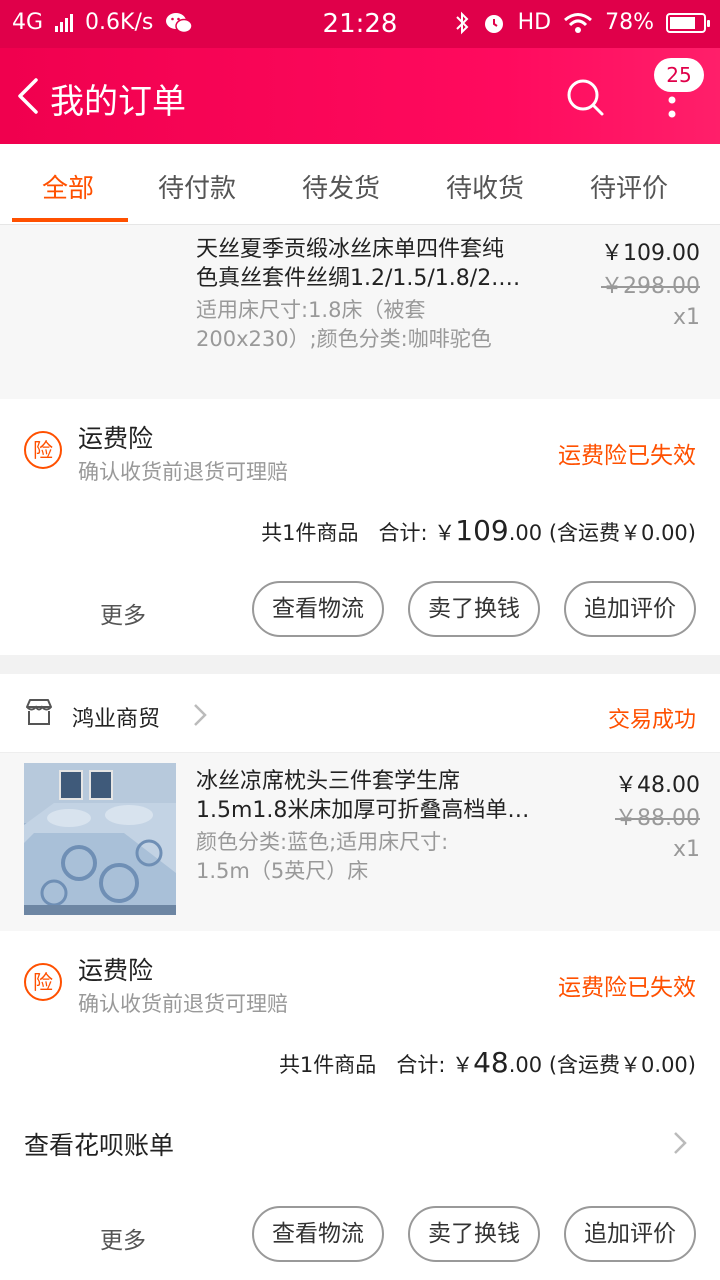 This screenshot has width=720, height=1280. What do you see at coordinates (578, 22) in the screenshot?
I see `wifi-icon` at bounding box center [578, 22].